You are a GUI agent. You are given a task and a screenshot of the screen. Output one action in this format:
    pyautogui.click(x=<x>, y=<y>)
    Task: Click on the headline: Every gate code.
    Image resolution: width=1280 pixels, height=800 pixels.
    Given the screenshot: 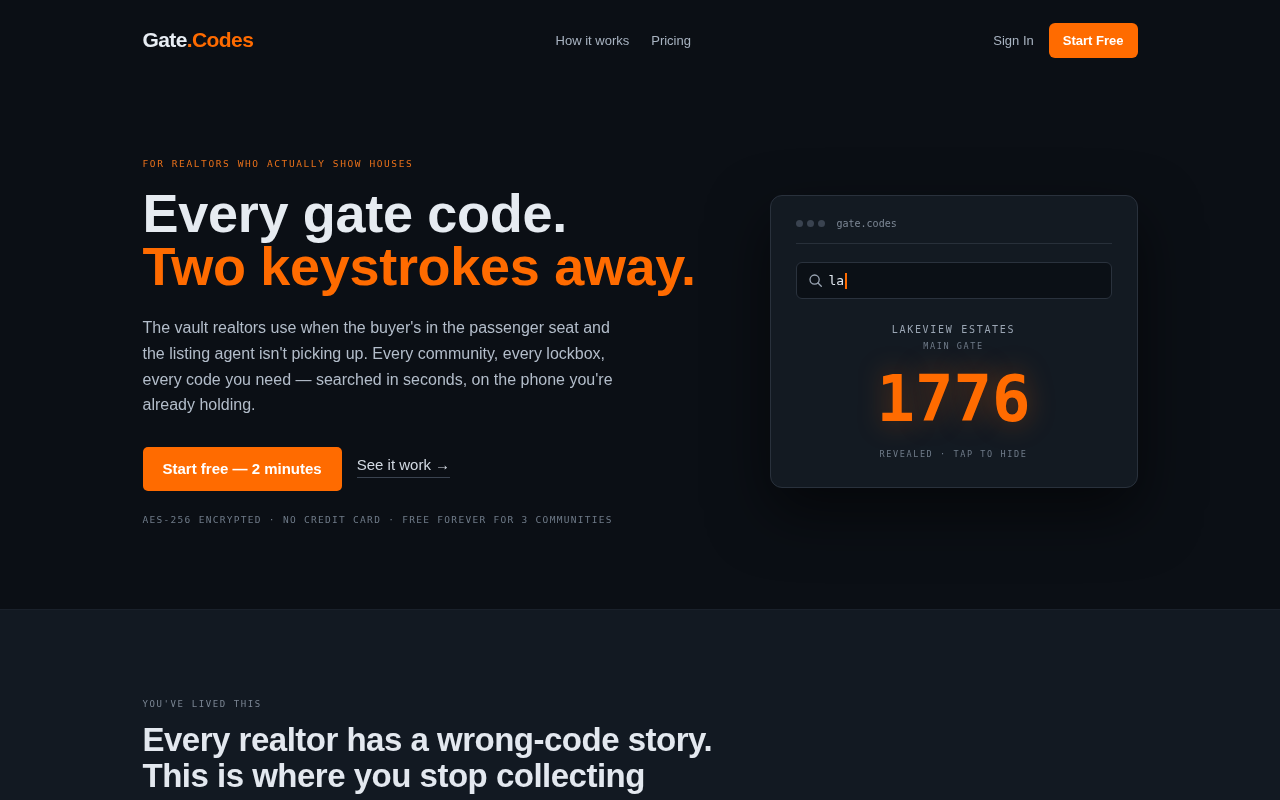 What is the action you would take?
    pyautogui.click(x=354, y=214)
    